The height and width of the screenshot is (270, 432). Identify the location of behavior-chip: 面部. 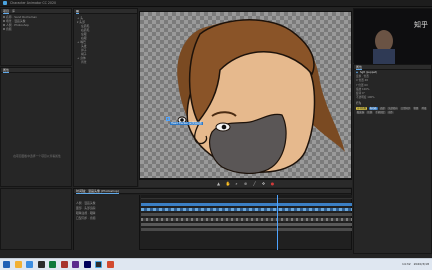
(382, 108).